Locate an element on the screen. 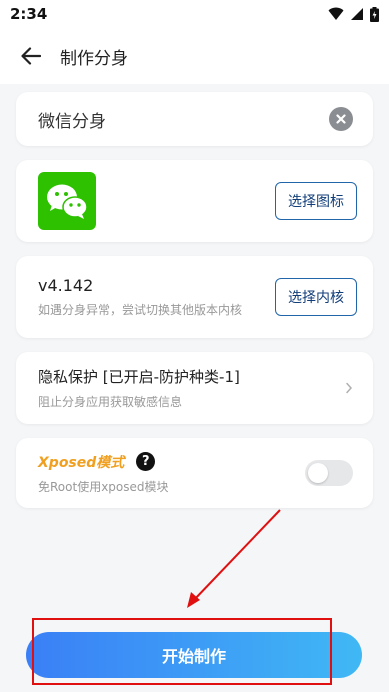 The width and height of the screenshot is (389, 692). arrow-left-icon is located at coordinates (31, 56).